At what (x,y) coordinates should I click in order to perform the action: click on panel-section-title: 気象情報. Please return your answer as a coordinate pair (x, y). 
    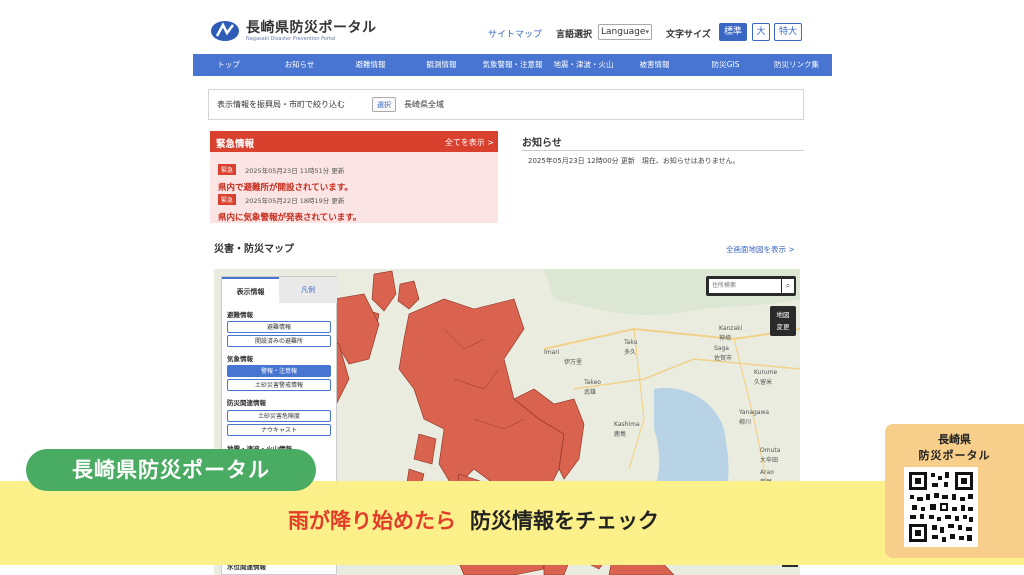
    Looking at the image, I should click on (240, 359).